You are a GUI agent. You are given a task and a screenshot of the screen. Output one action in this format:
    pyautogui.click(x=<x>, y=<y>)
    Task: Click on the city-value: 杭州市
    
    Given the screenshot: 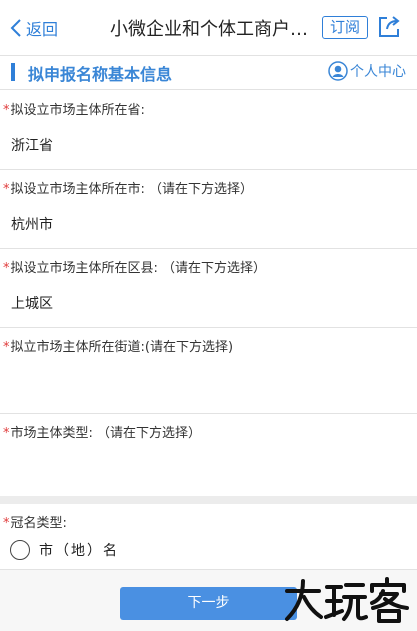 What is the action you would take?
    pyautogui.click(x=32, y=224)
    